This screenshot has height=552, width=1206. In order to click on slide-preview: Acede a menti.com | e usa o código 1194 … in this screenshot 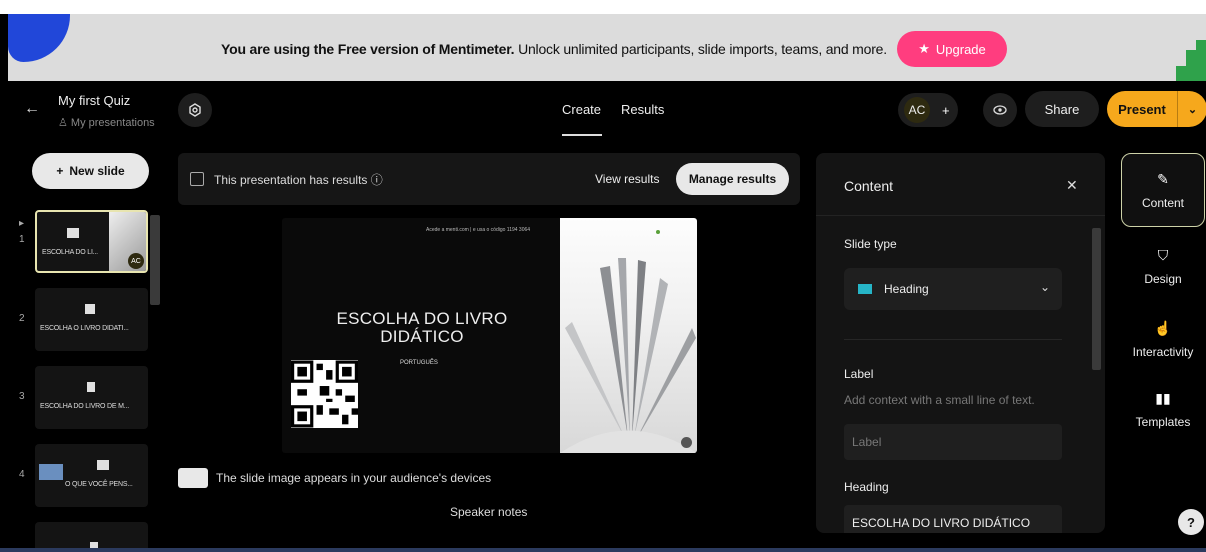, I will do `click(489, 335)`.